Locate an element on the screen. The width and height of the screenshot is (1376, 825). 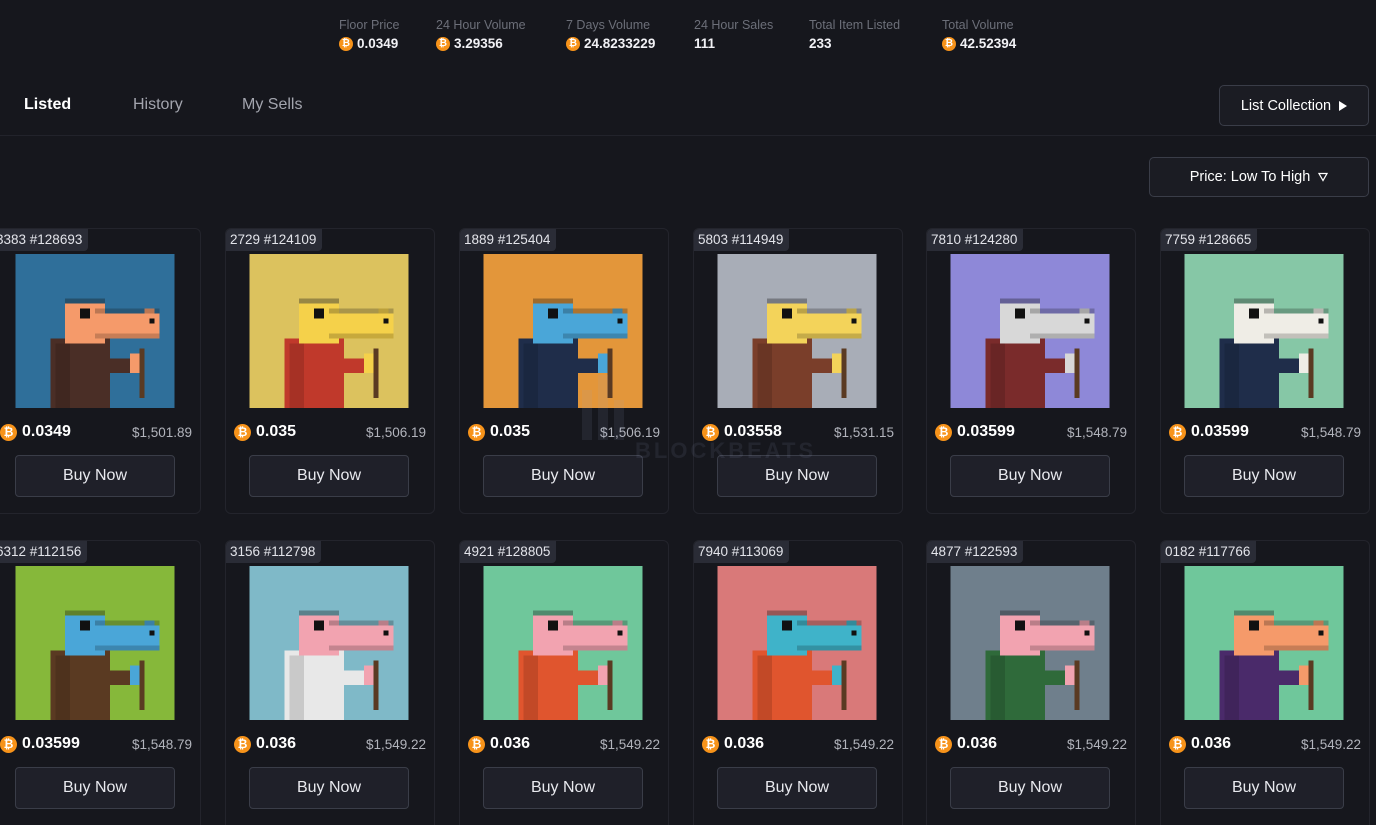
play-icon is located at coordinates (1343, 105).